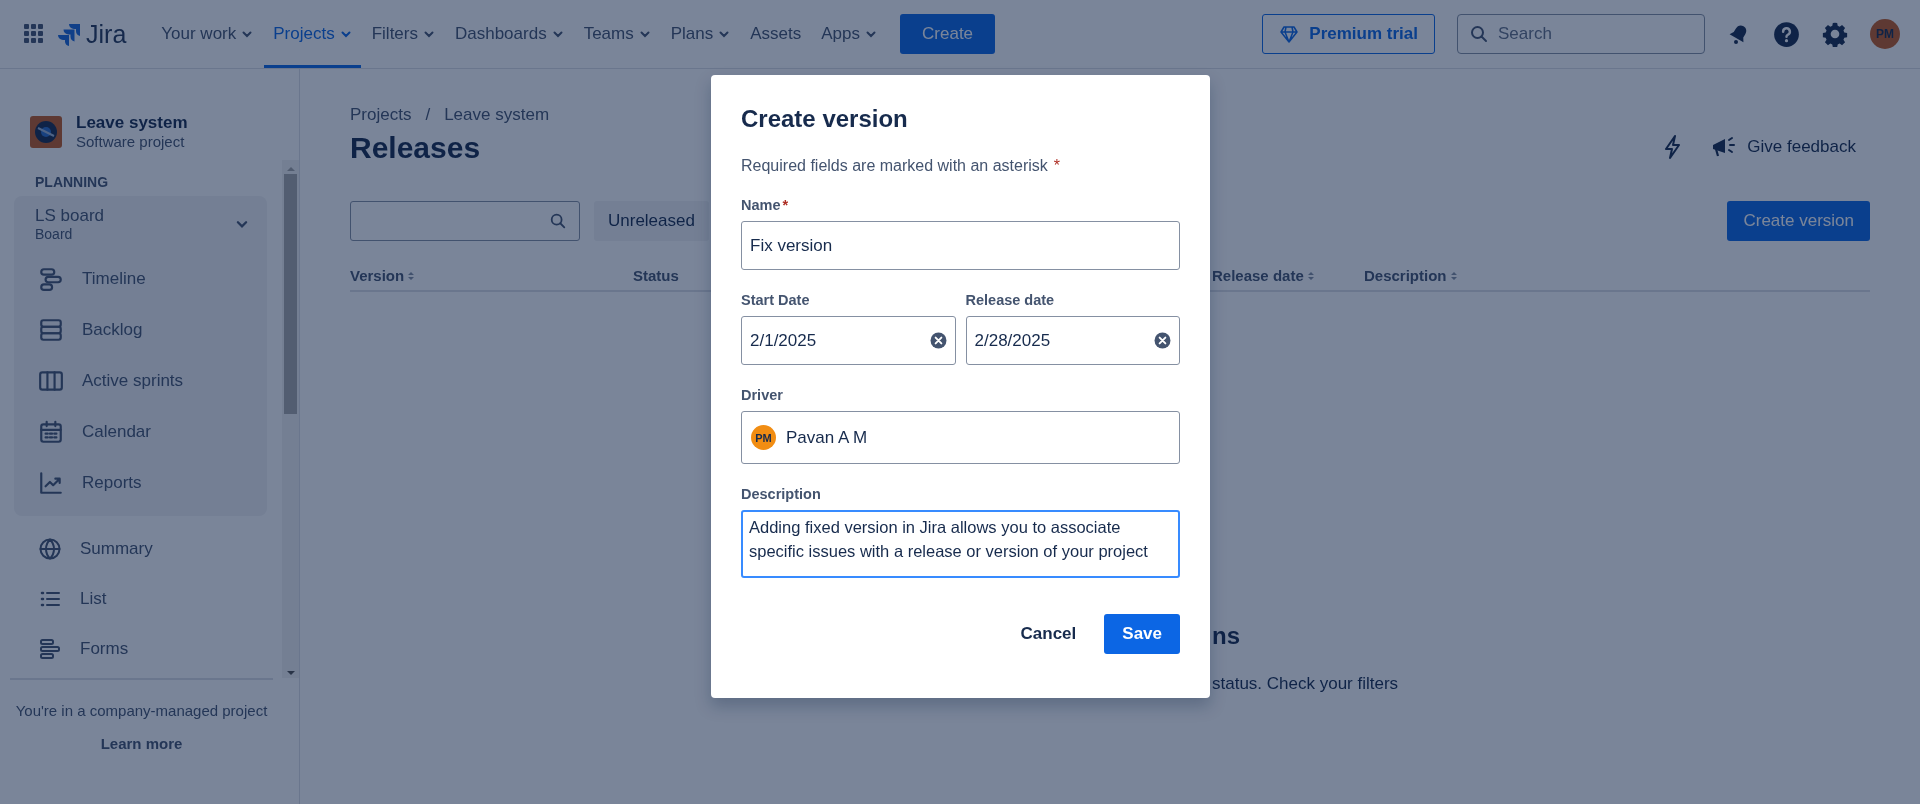 Image resolution: width=1920 pixels, height=804 pixels. Describe the element at coordinates (762, 395) in the screenshot. I see `field-label: Driver` at that location.